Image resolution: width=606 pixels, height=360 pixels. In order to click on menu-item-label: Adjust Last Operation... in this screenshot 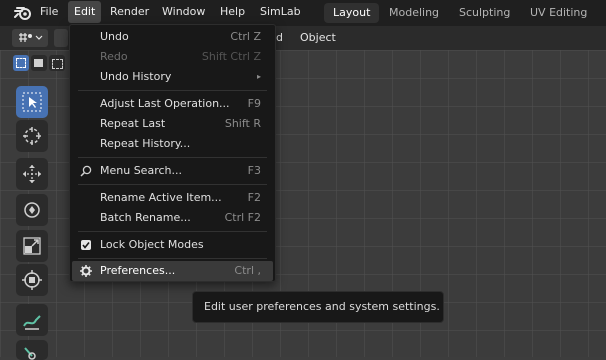, I will do `click(165, 103)`.